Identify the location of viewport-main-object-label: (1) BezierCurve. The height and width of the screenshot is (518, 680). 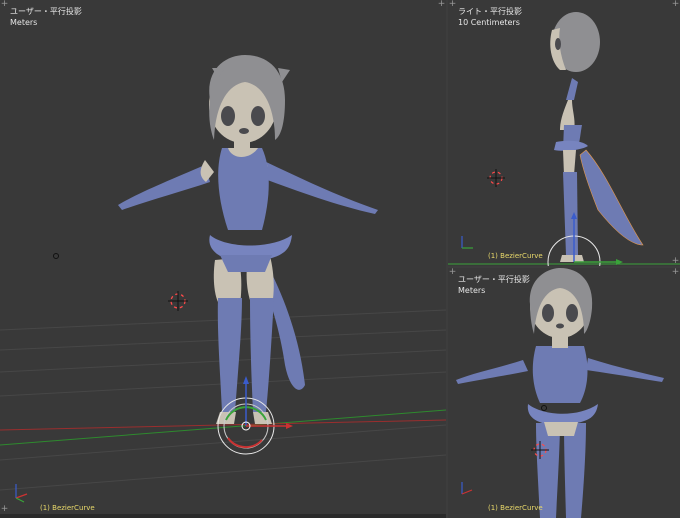
(67, 508).